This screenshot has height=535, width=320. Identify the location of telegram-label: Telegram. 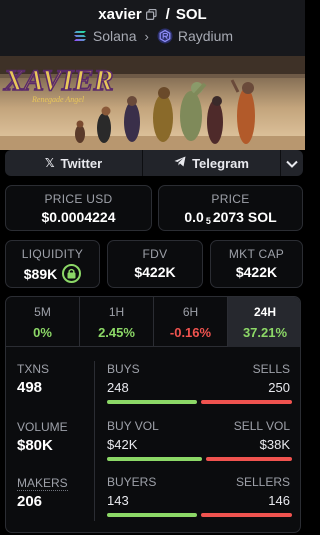
(220, 163).